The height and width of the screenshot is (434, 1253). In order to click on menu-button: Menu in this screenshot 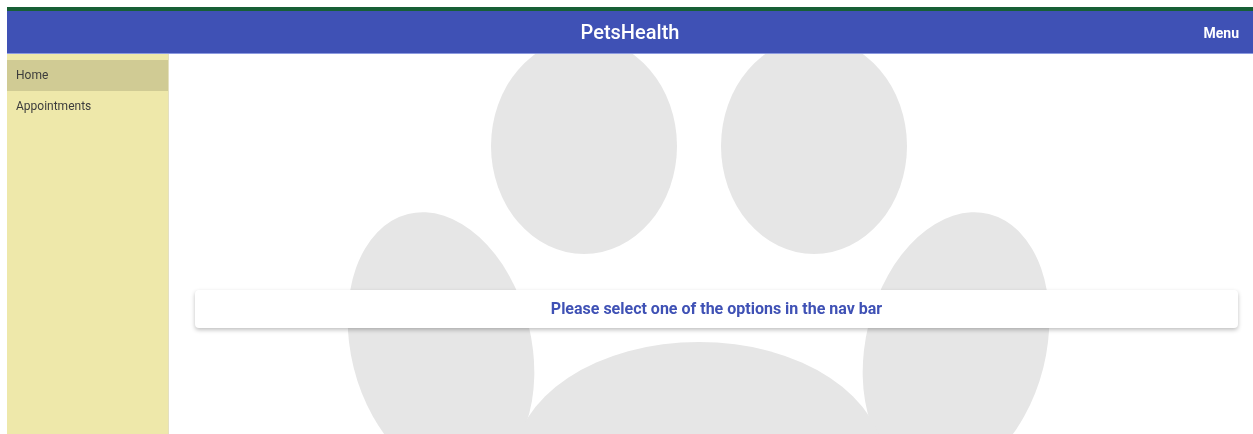, I will do `click(1221, 33)`.